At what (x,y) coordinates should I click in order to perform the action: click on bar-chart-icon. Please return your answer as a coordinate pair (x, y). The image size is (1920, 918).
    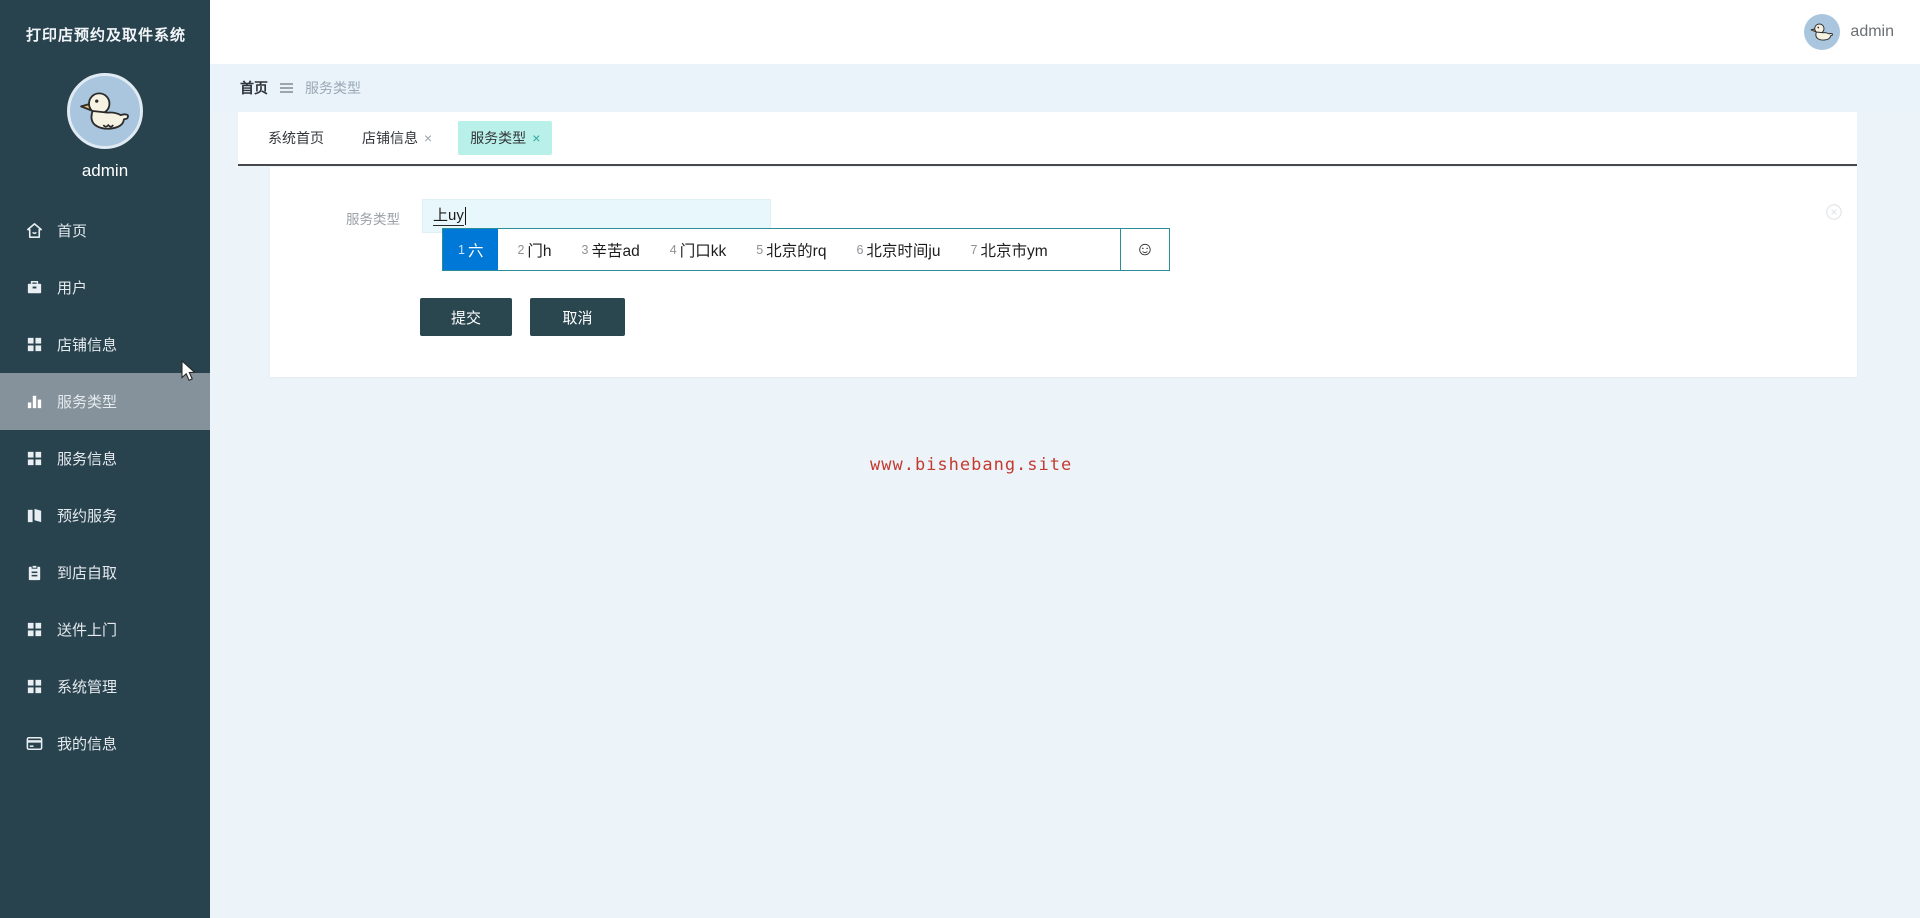
    Looking at the image, I should click on (34, 401).